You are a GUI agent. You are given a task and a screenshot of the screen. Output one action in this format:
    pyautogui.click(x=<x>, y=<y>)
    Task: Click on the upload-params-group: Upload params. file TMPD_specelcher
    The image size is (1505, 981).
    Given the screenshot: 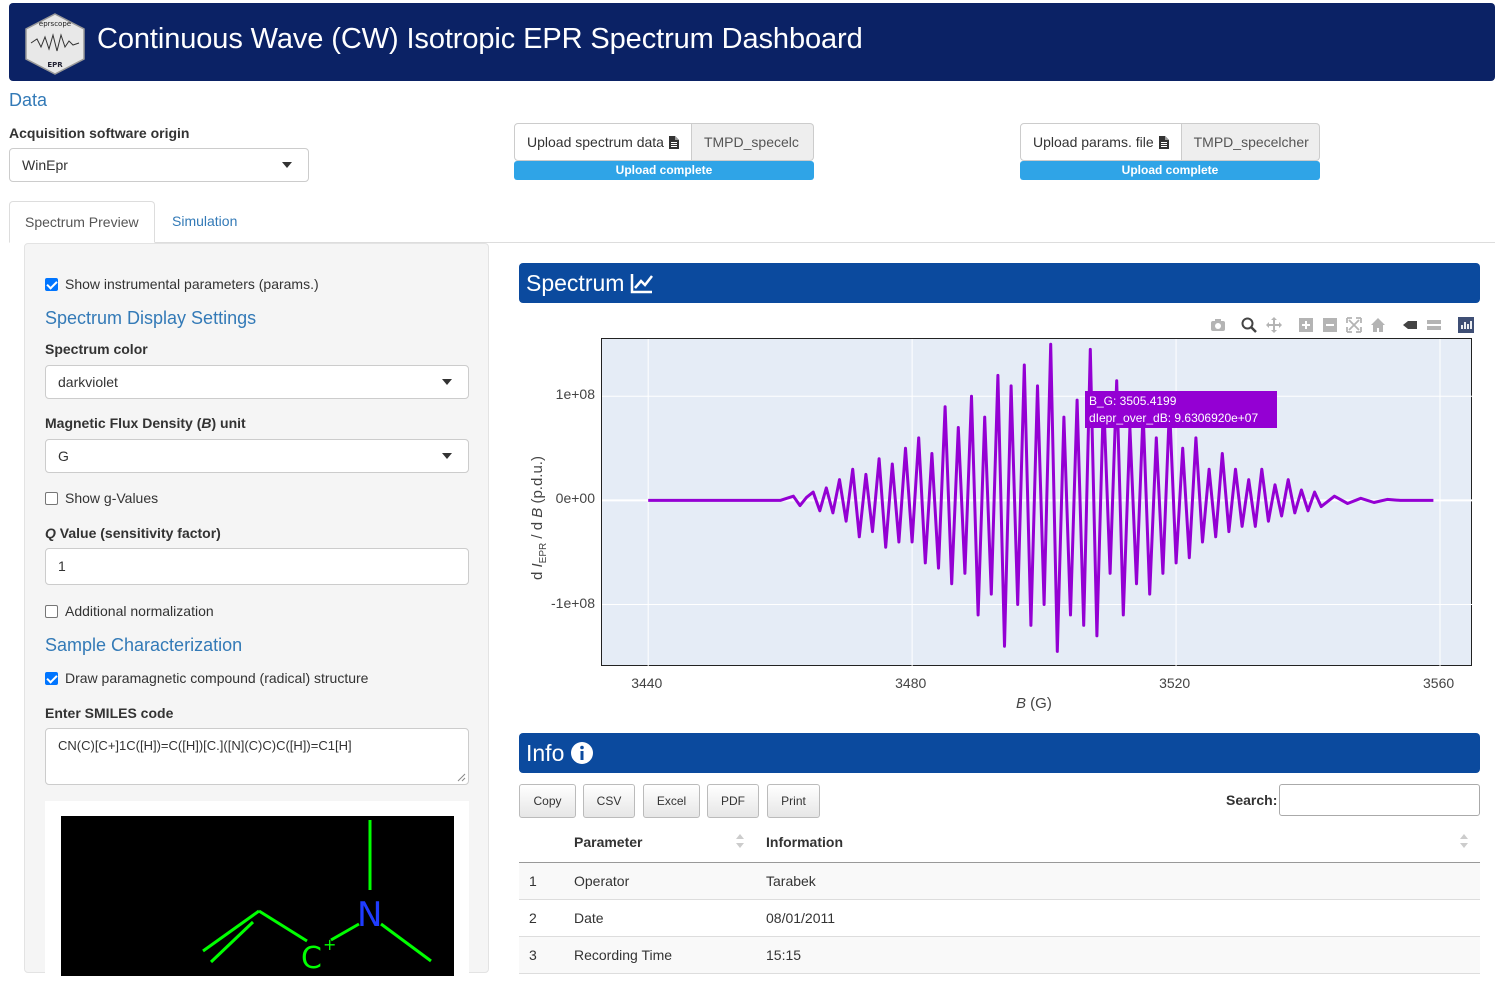 What is the action you would take?
    pyautogui.click(x=1170, y=142)
    